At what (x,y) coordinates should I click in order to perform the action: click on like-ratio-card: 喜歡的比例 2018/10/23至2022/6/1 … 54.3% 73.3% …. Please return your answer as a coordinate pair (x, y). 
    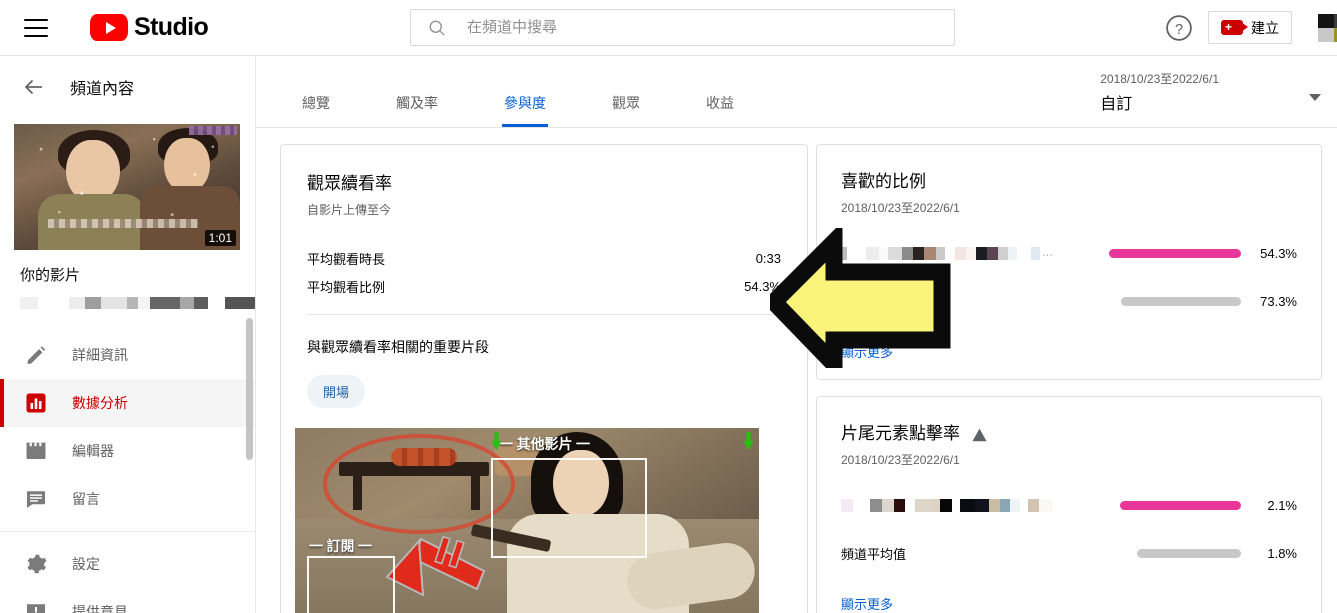
    Looking at the image, I should click on (1069, 262).